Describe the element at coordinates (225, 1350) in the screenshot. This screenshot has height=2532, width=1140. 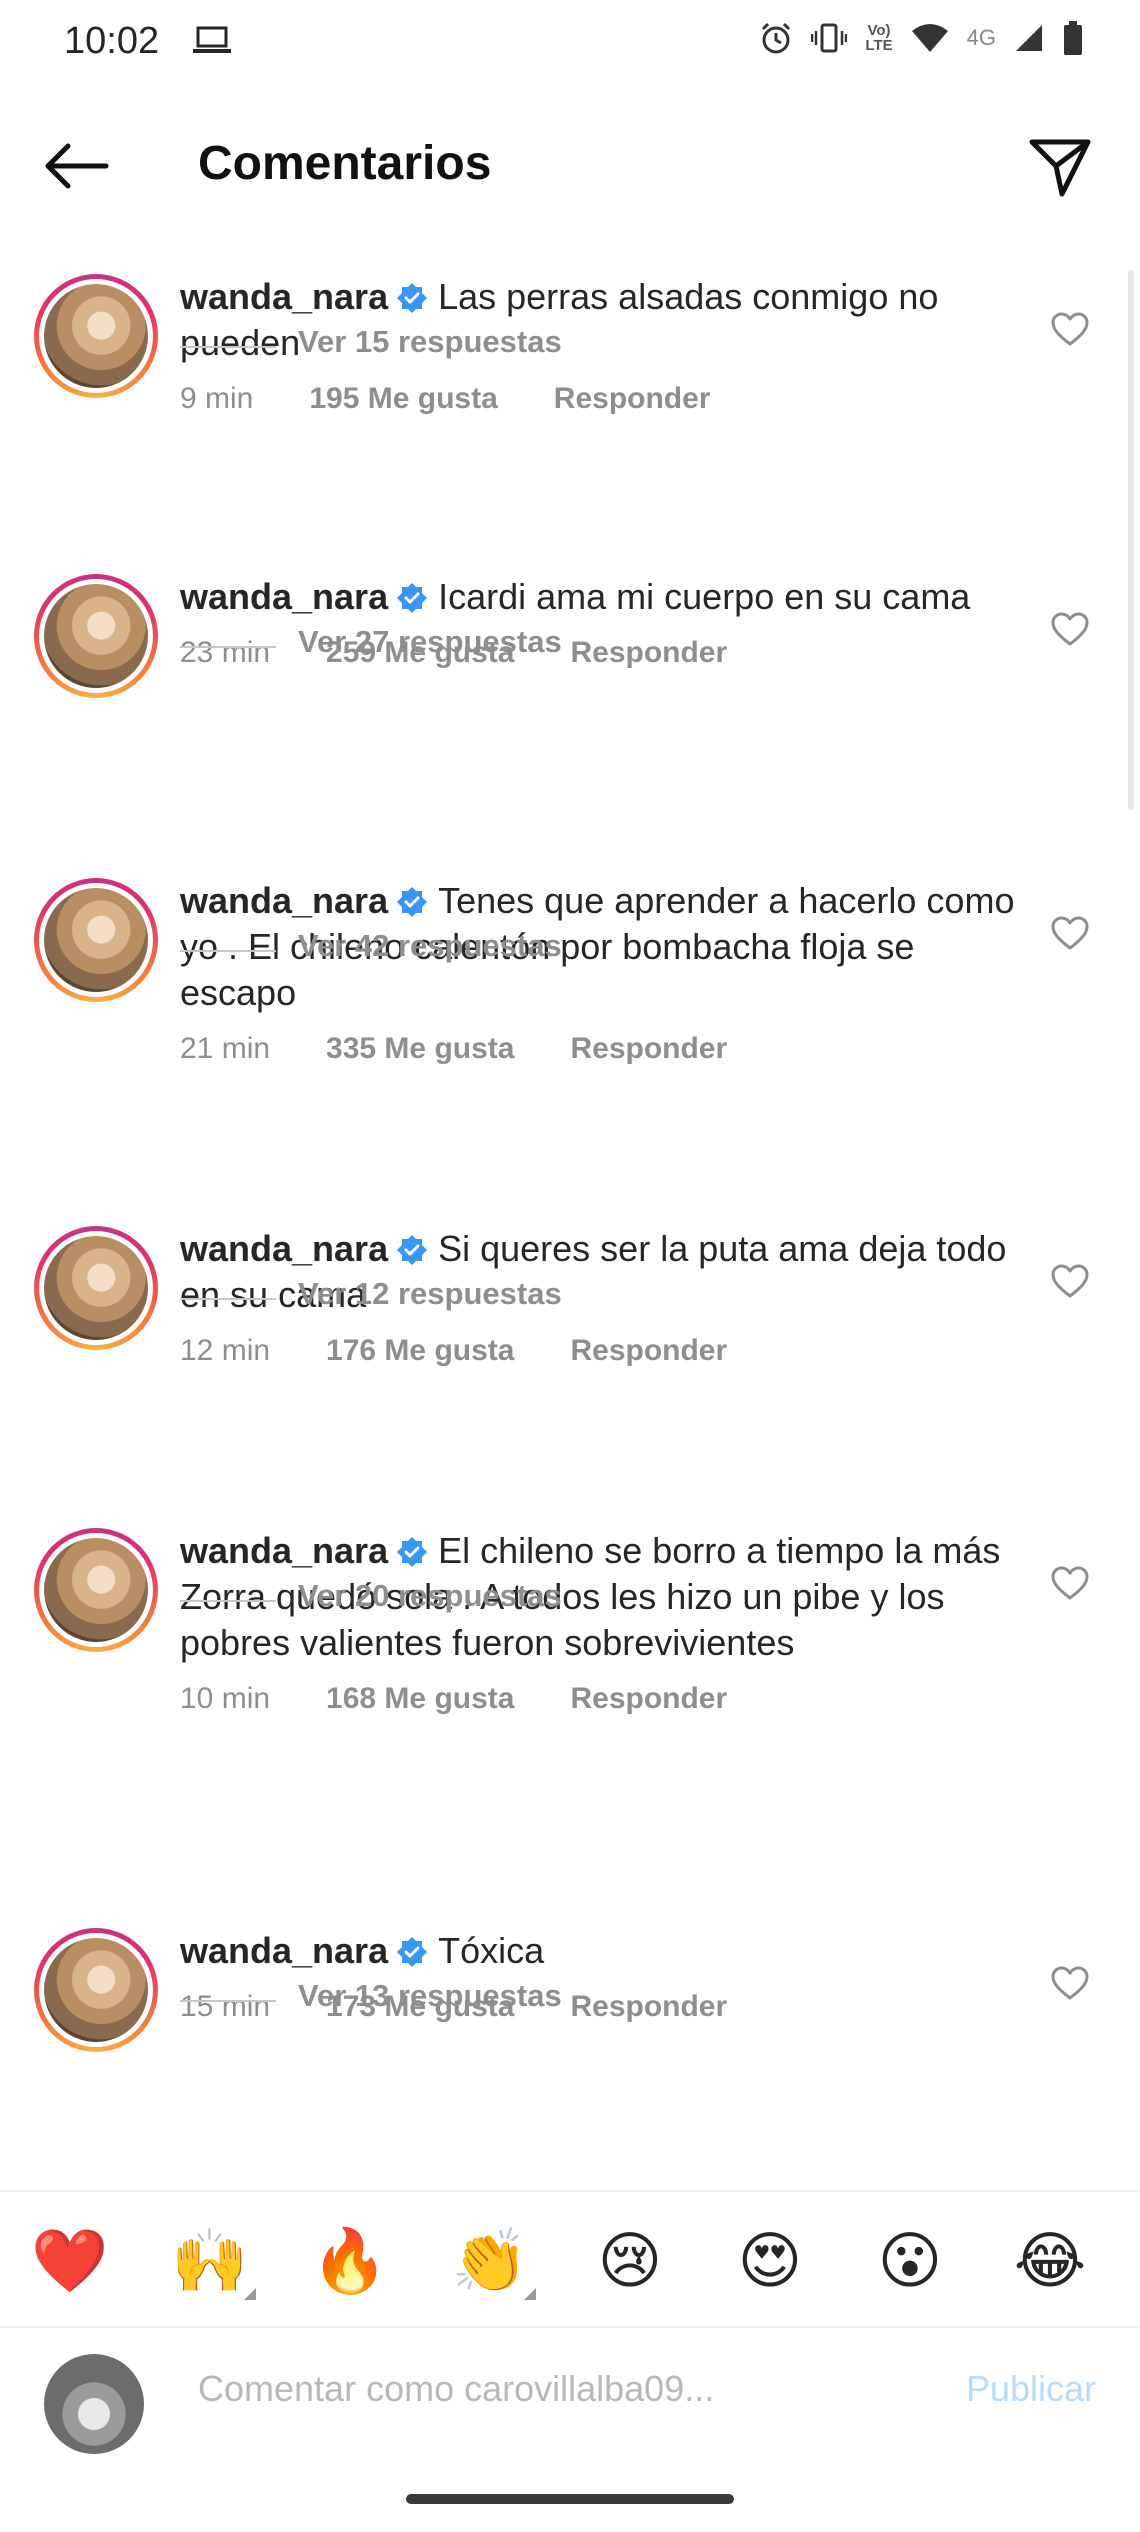
I see `comment-time: 12 min` at that location.